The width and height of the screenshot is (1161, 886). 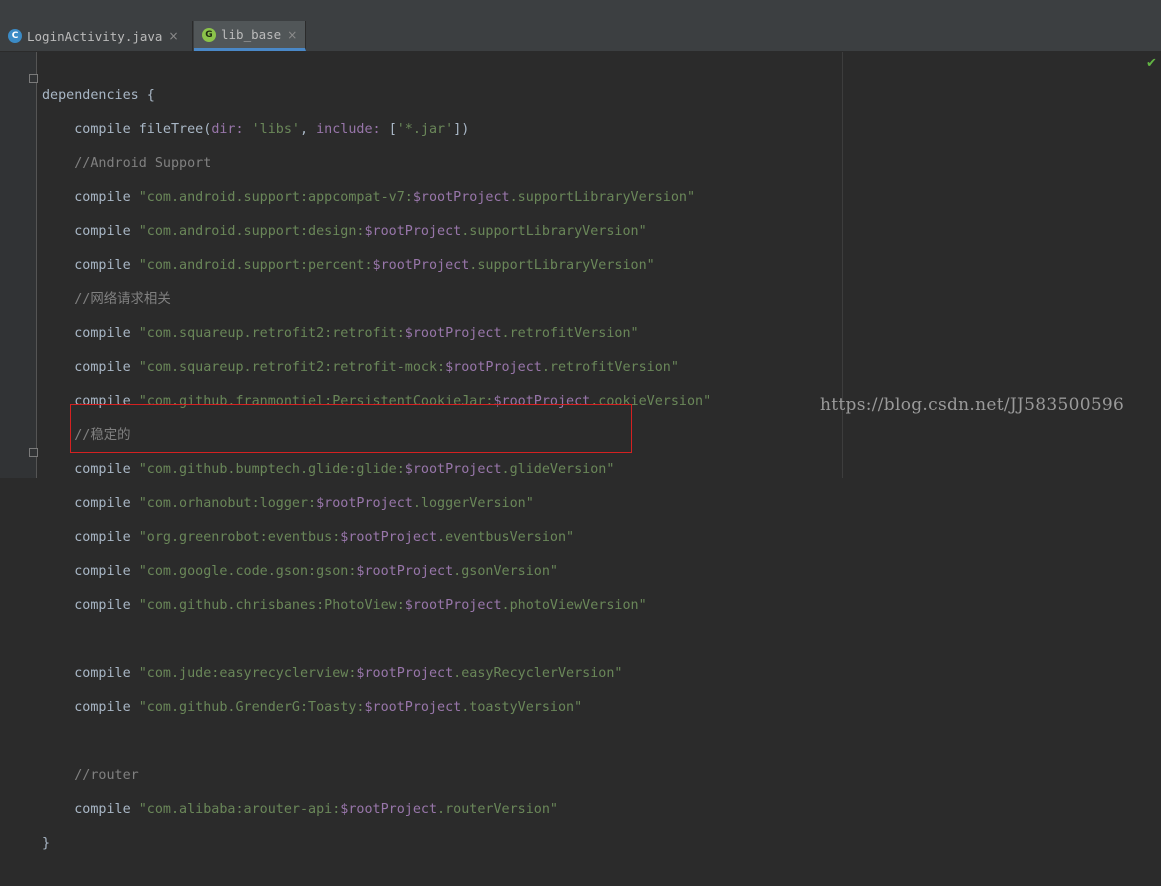 What do you see at coordinates (506, 537) in the screenshot?
I see `code-token: .eventbusVersion"` at bounding box center [506, 537].